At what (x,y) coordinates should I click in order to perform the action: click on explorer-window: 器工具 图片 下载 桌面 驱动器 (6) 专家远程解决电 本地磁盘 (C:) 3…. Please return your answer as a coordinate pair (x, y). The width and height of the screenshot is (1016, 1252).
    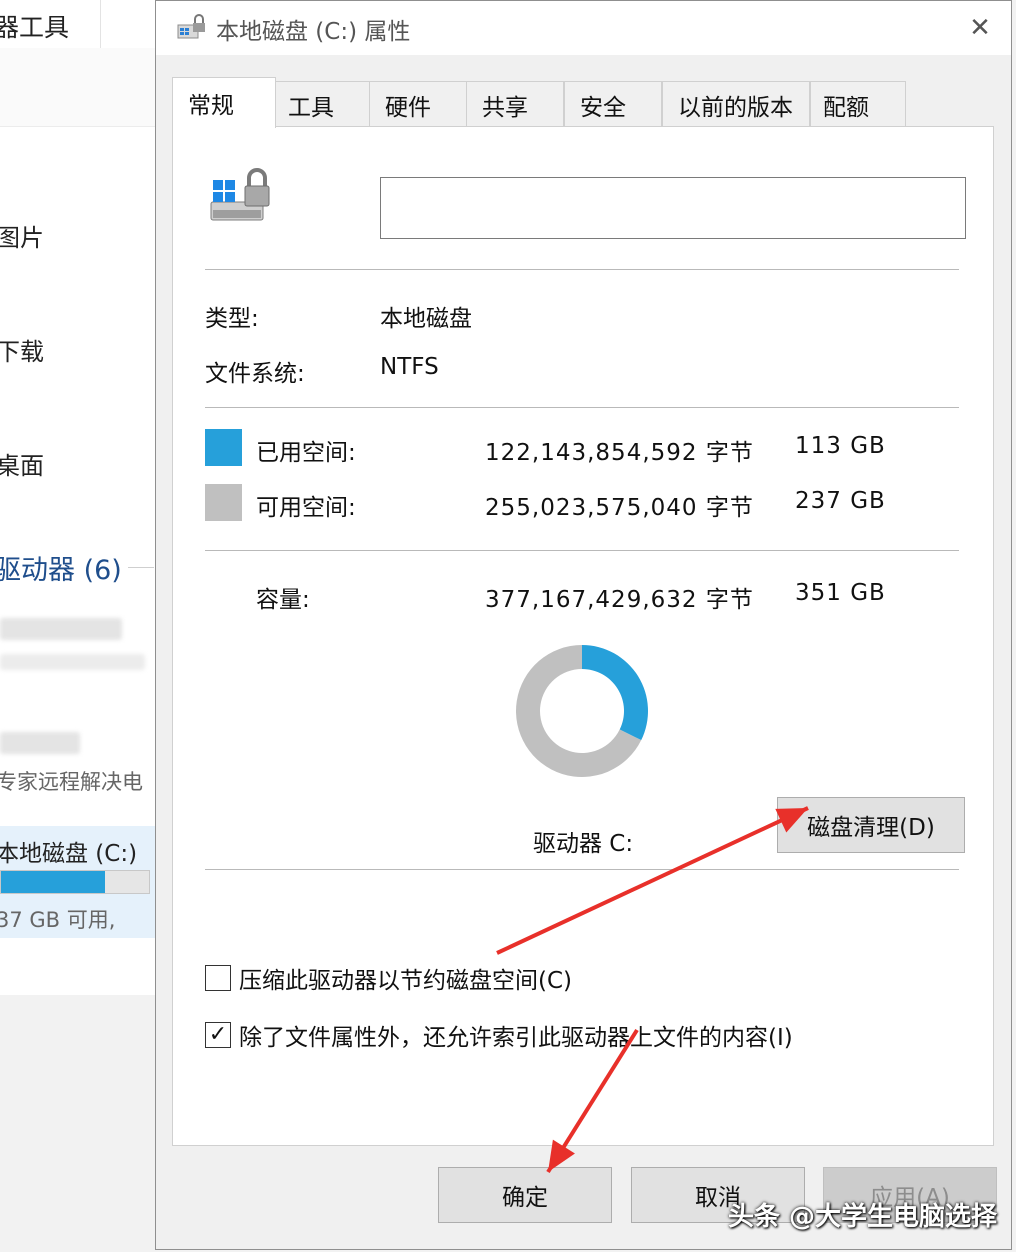
    Looking at the image, I should click on (80, 497).